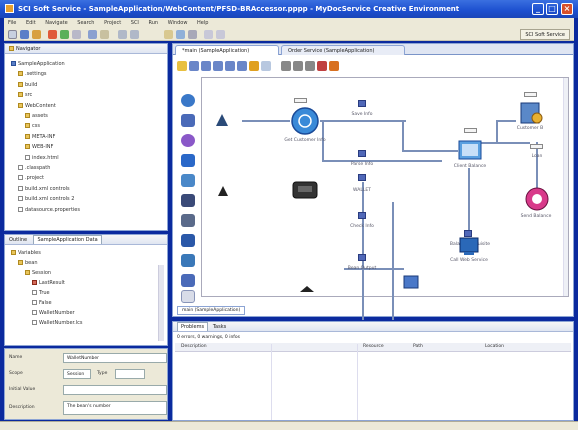 The width and height of the screenshot is (578, 430). I want to click on layout-icon, so click(208, 34).